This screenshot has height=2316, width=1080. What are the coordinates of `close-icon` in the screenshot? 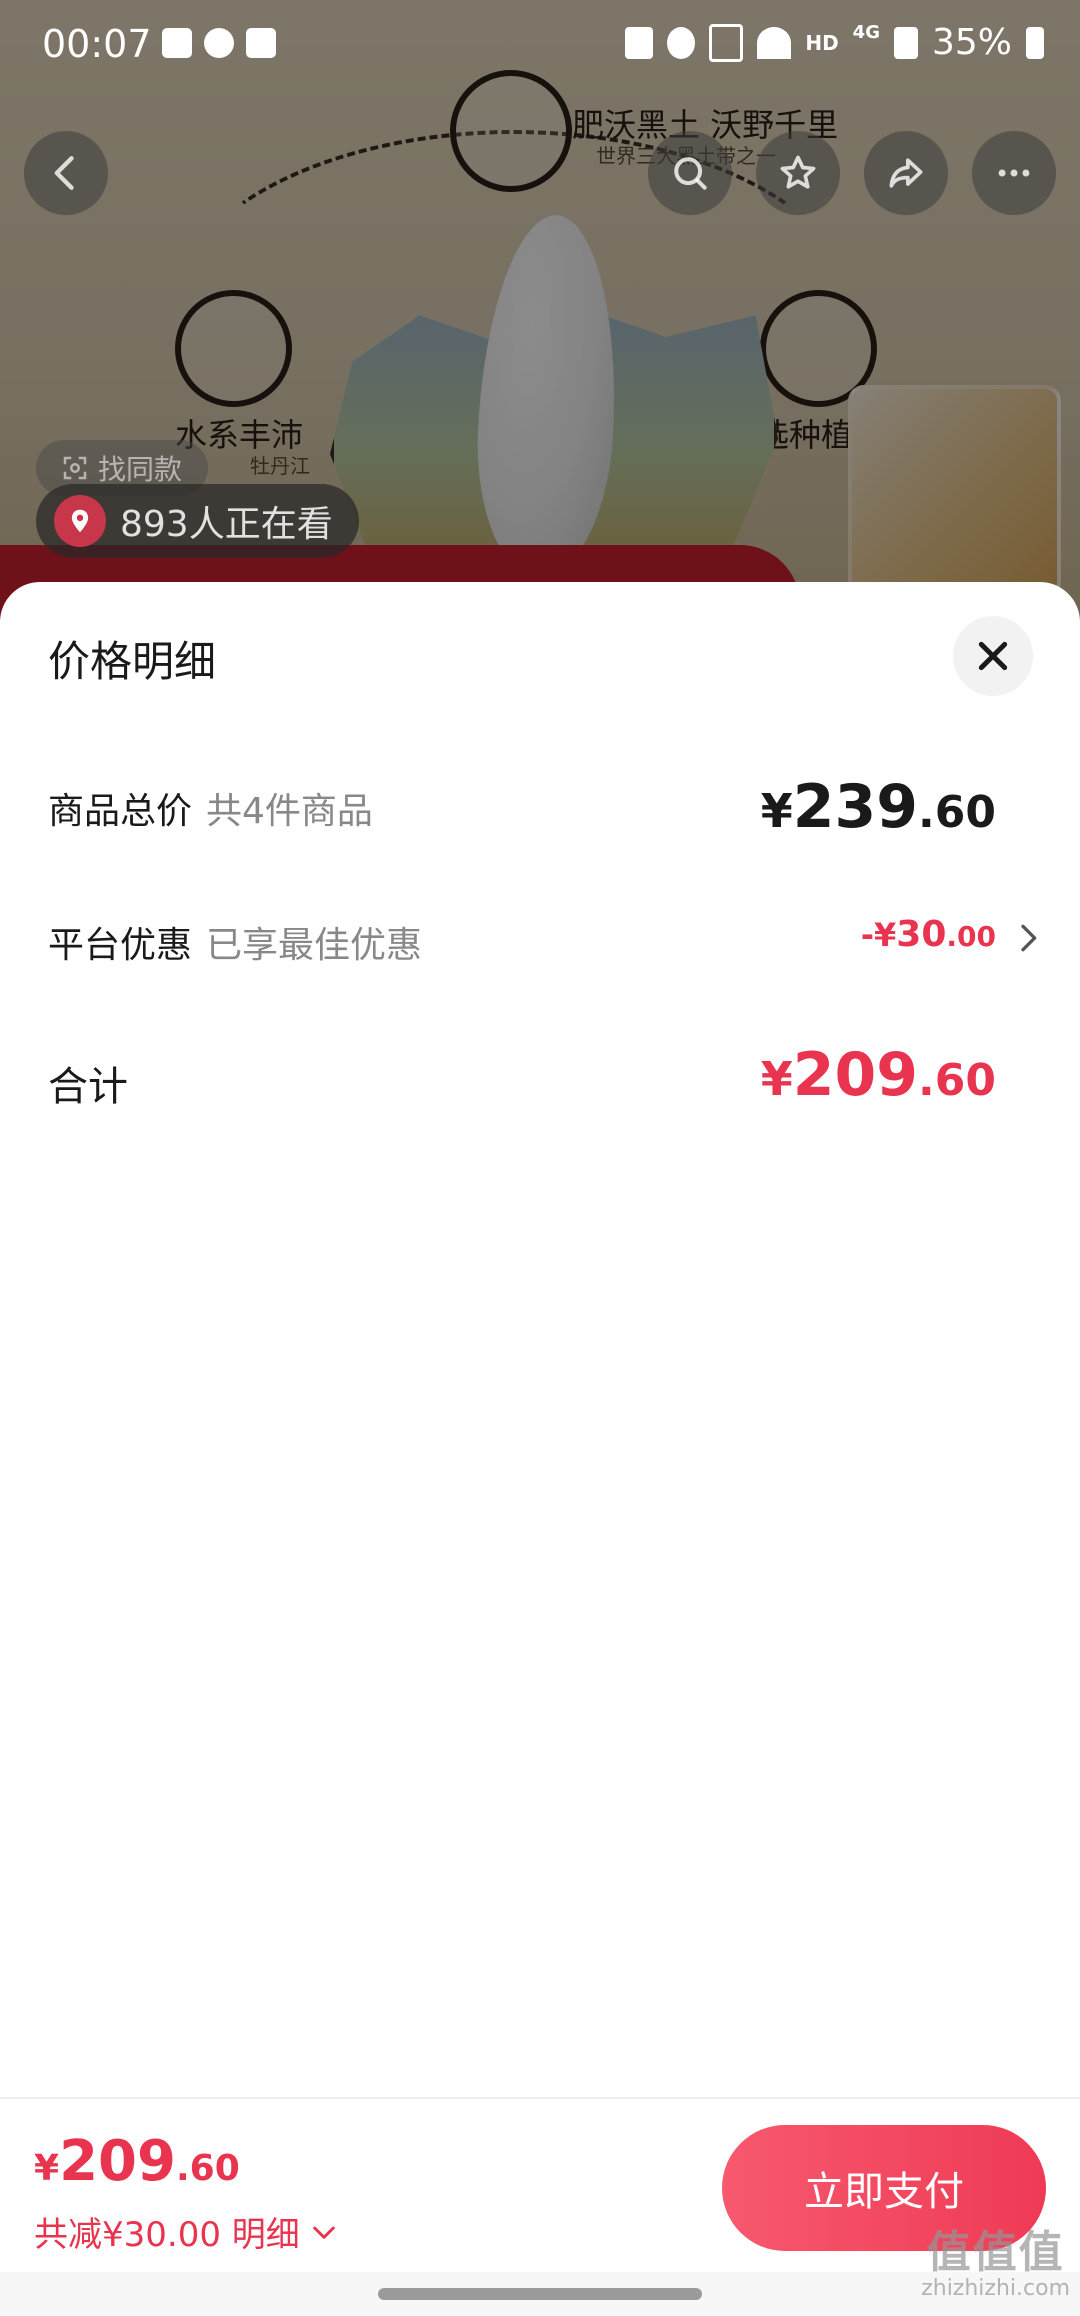 It's located at (993, 656).